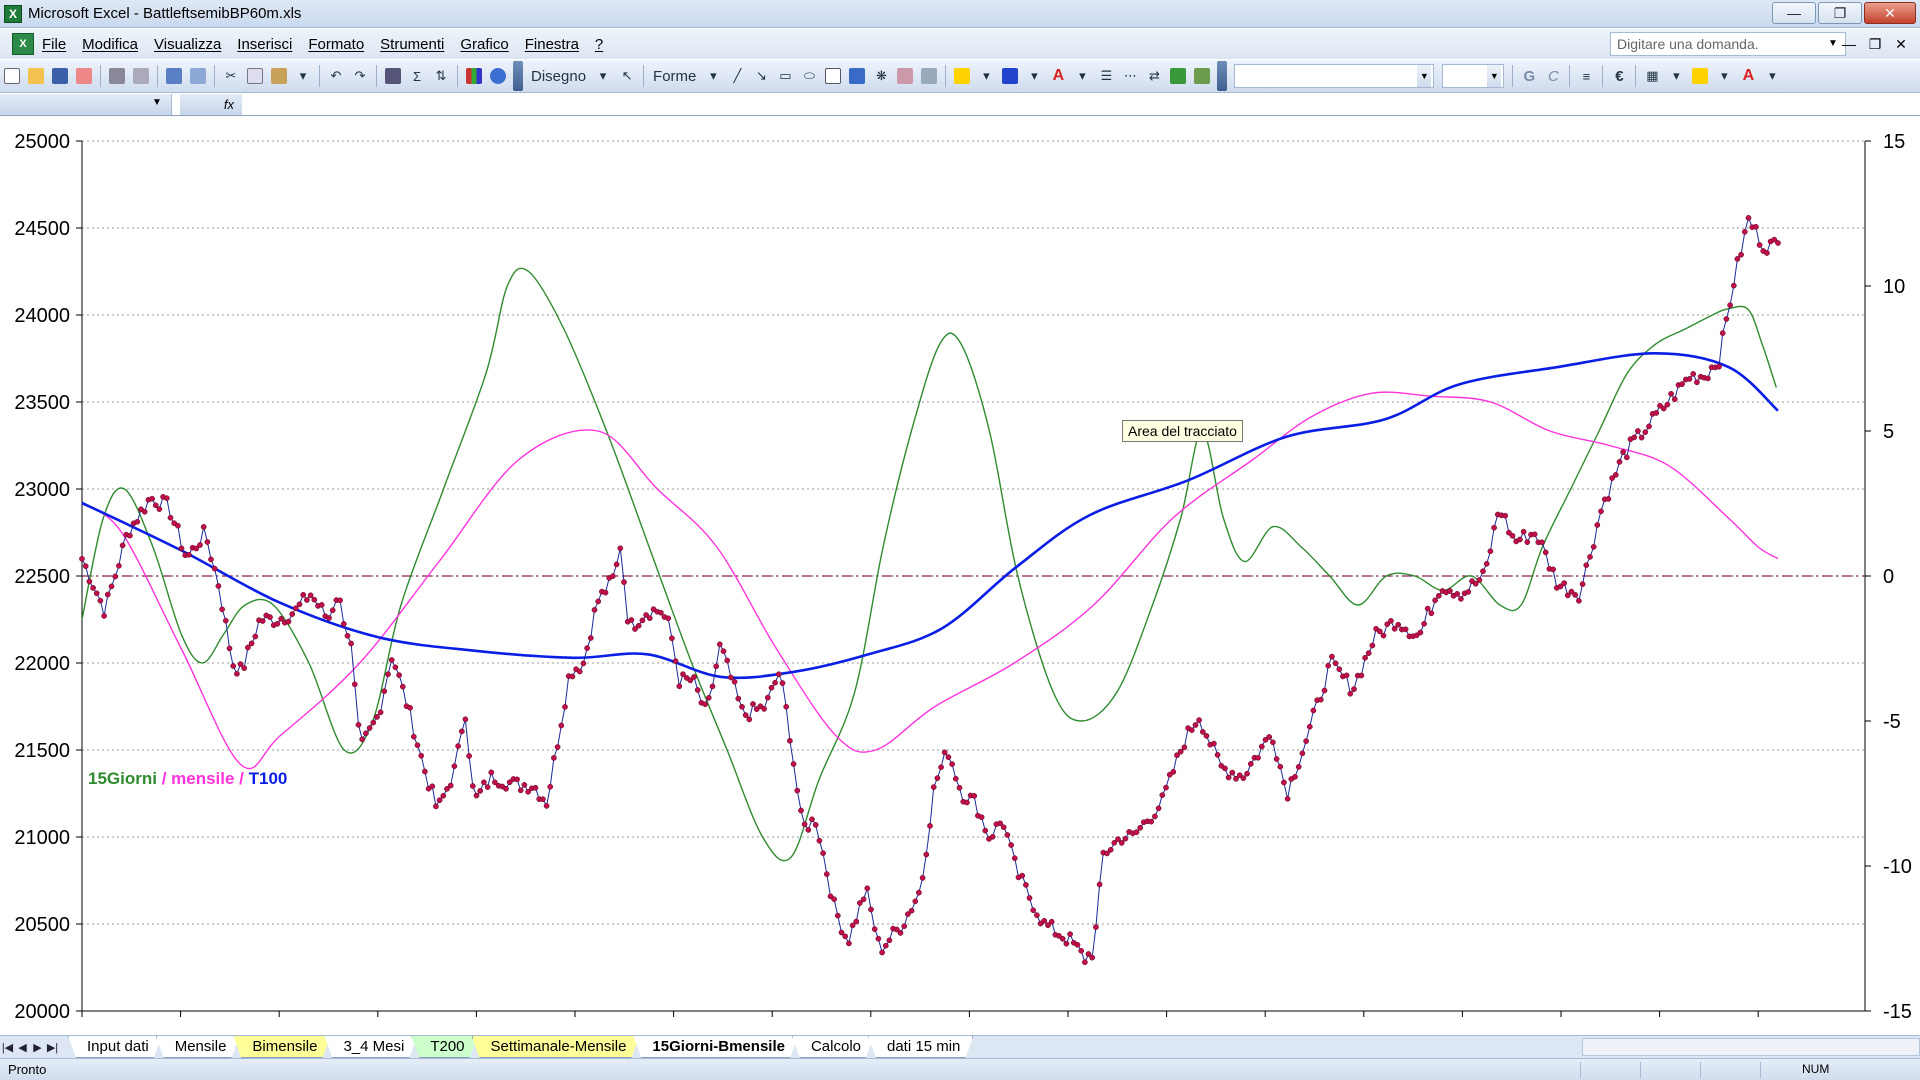  What do you see at coordinates (23, 44) in the screenshot?
I see `workbook-icon: X` at bounding box center [23, 44].